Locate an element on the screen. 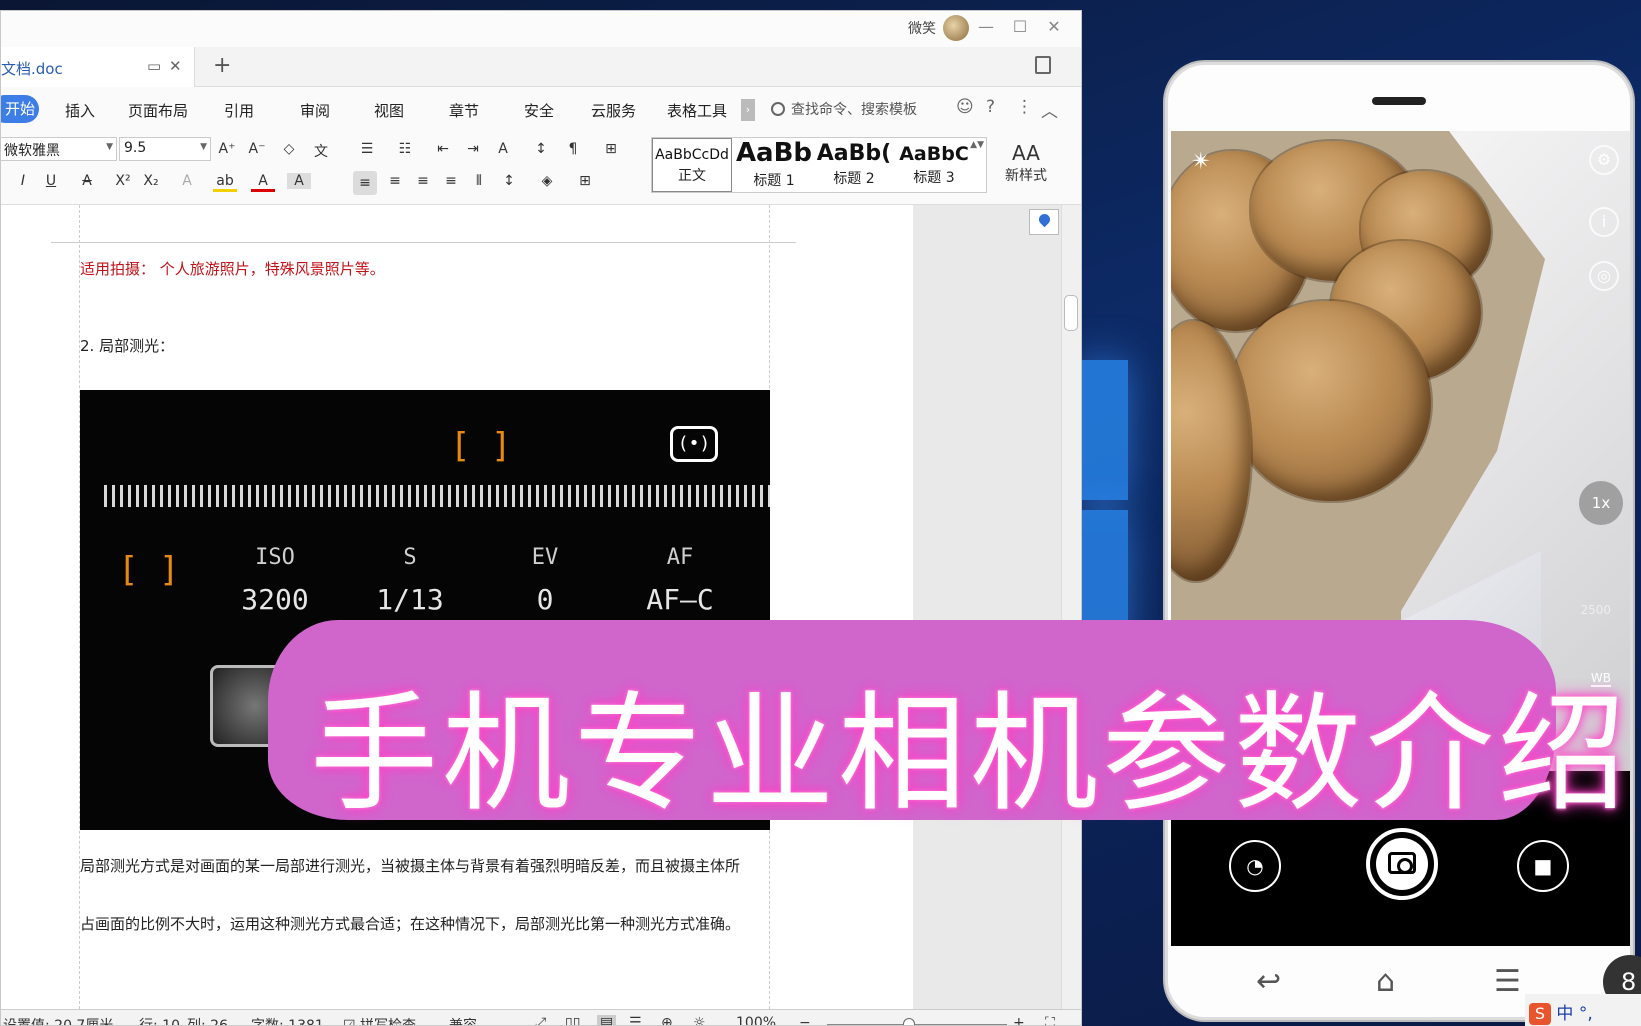  walnut is located at coordinates (1331, 401).